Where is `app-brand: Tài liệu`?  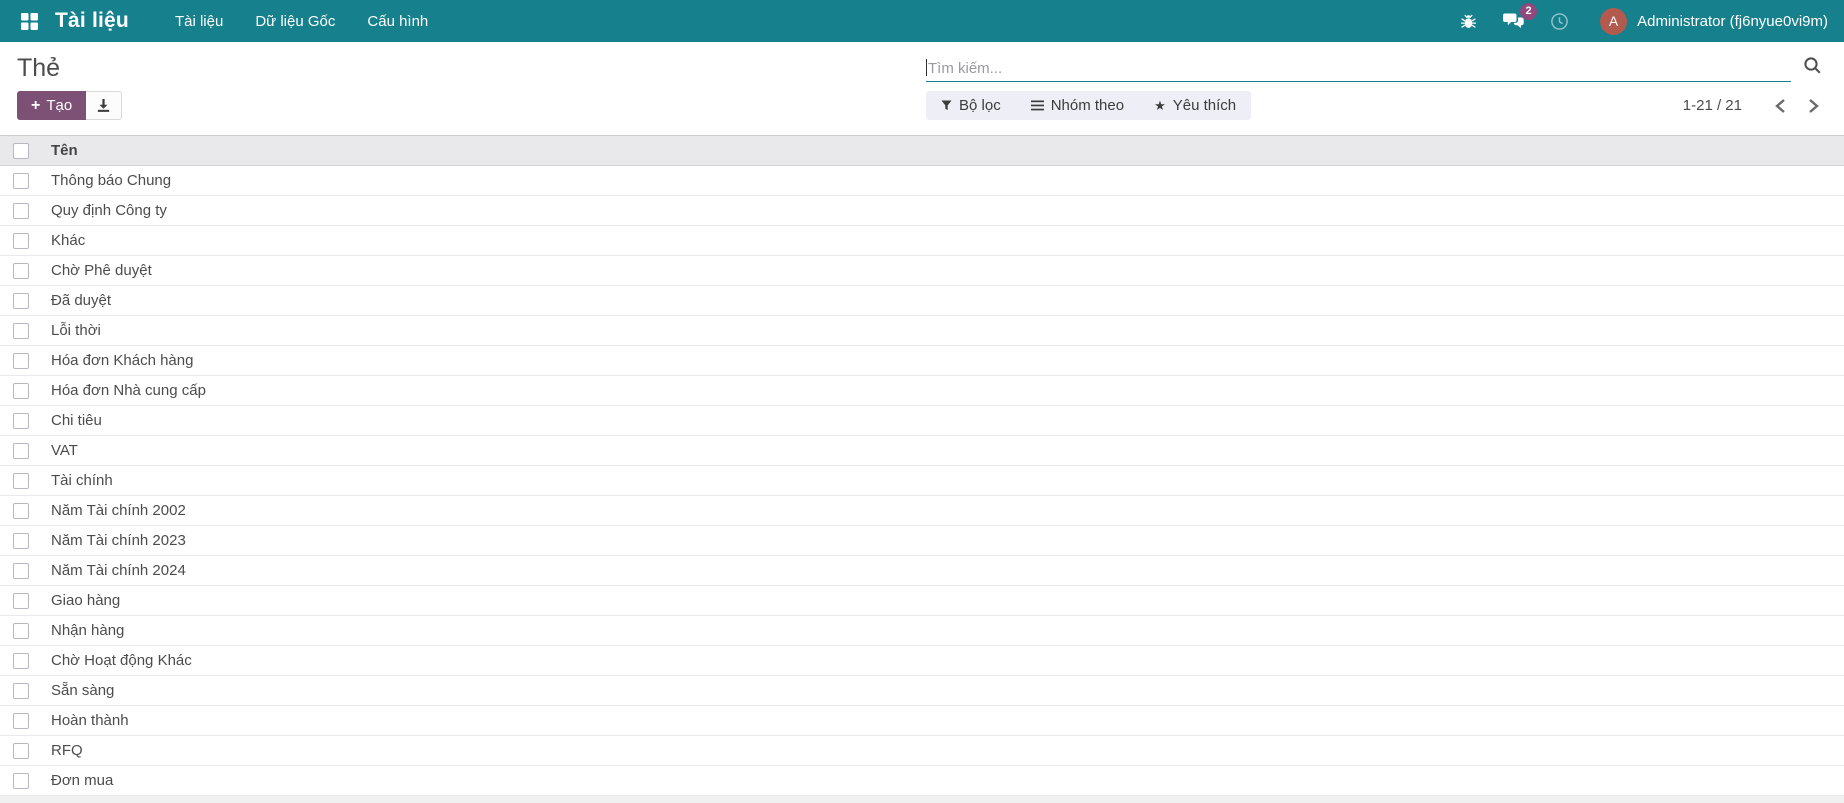 app-brand: Tài liệu is located at coordinates (92, 21).